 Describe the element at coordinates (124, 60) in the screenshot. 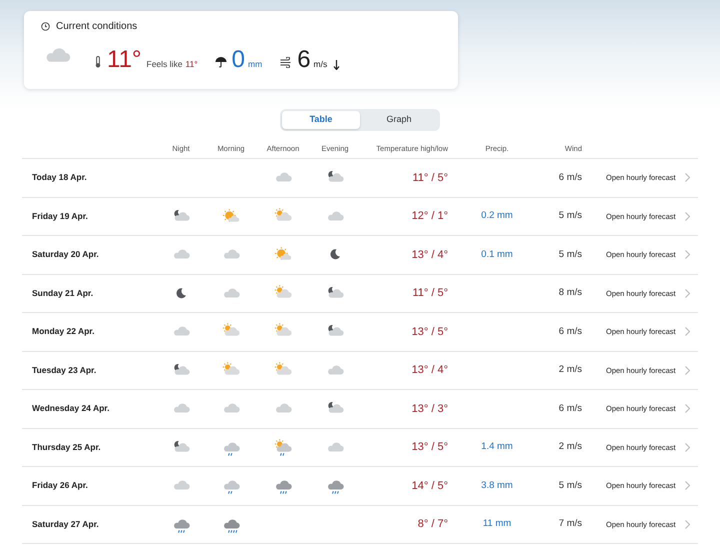

I see `temperature-value: 11°` at that location.